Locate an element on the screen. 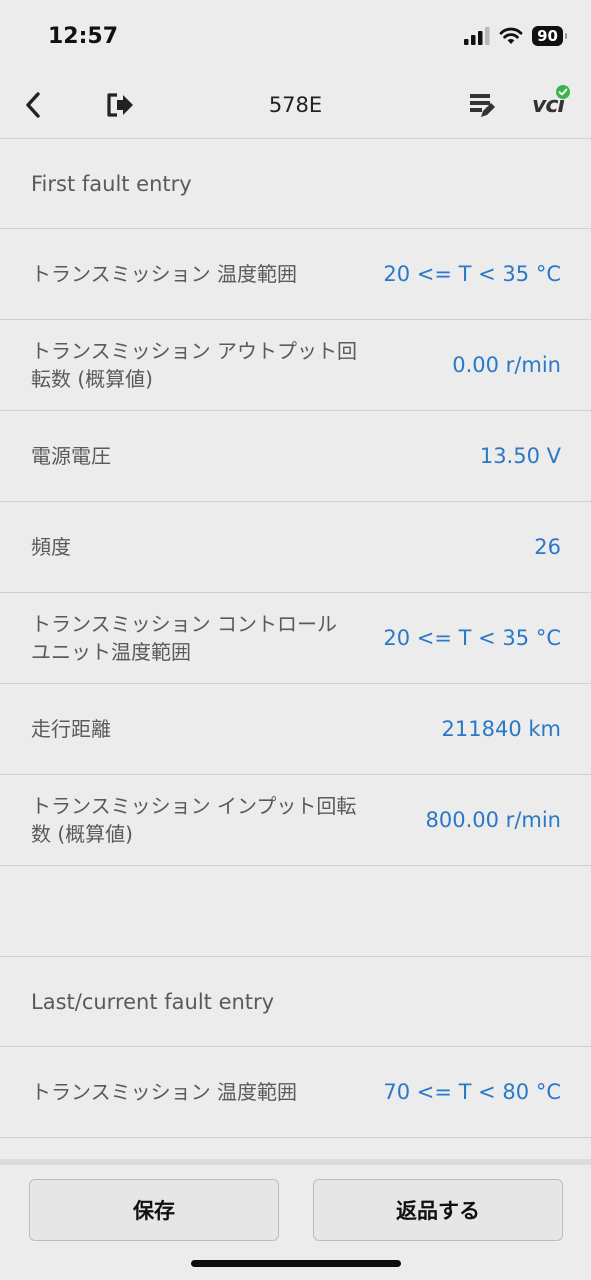  exit-button is located at coordinates (120, 105).